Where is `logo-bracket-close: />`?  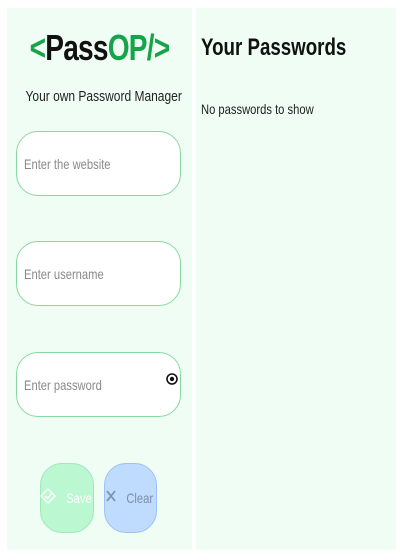
logo-bracket-close: /> is located at coordinates (158, 47).